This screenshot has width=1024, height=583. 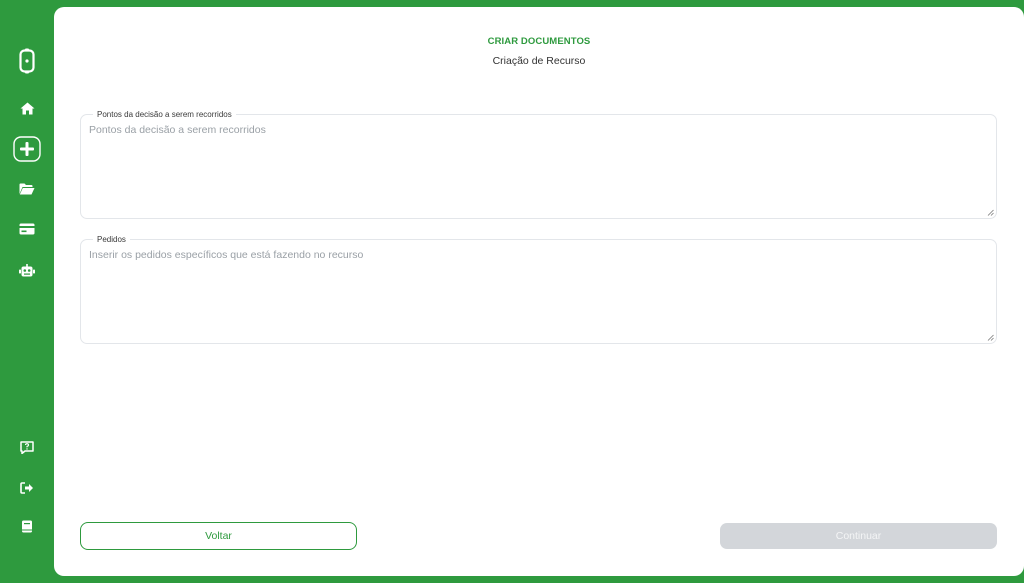 I want to click on book-icon, so click(x=27, y=526).